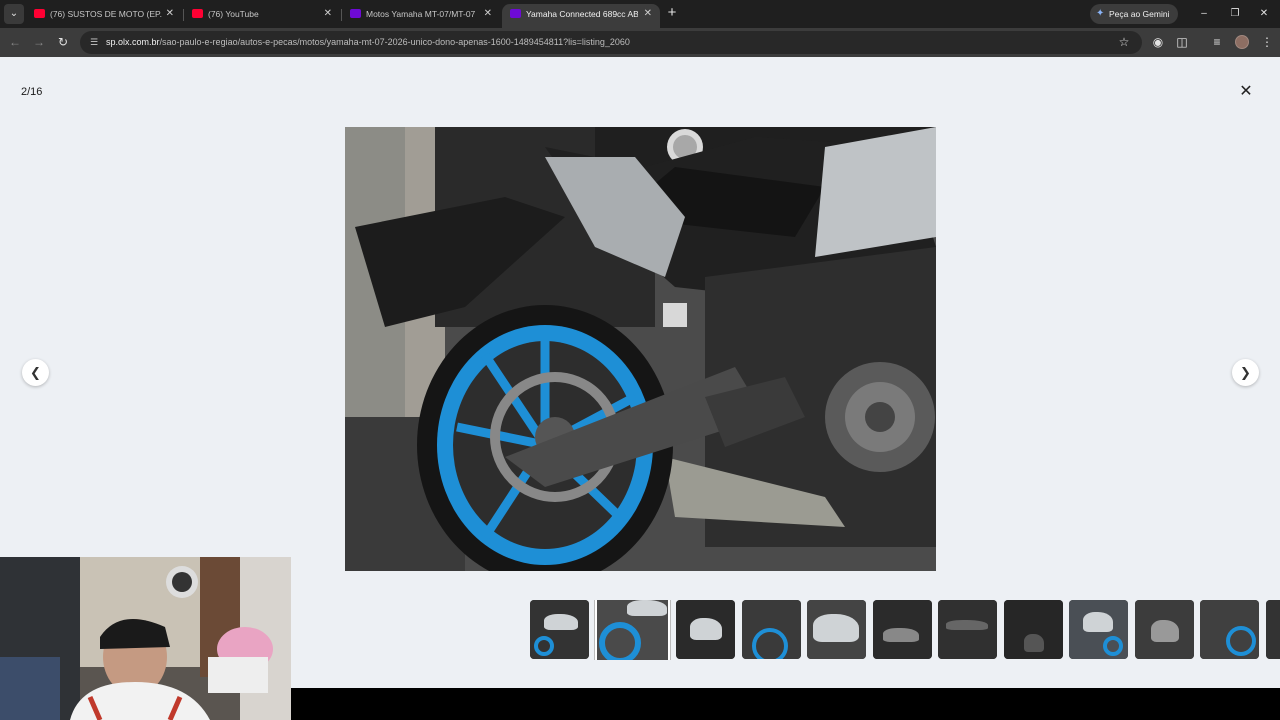 The image size is (1280, 720). Describe the element at coordinates (15, 42) in the screenshot. I see `back-arrow-icon: ←` at that location.